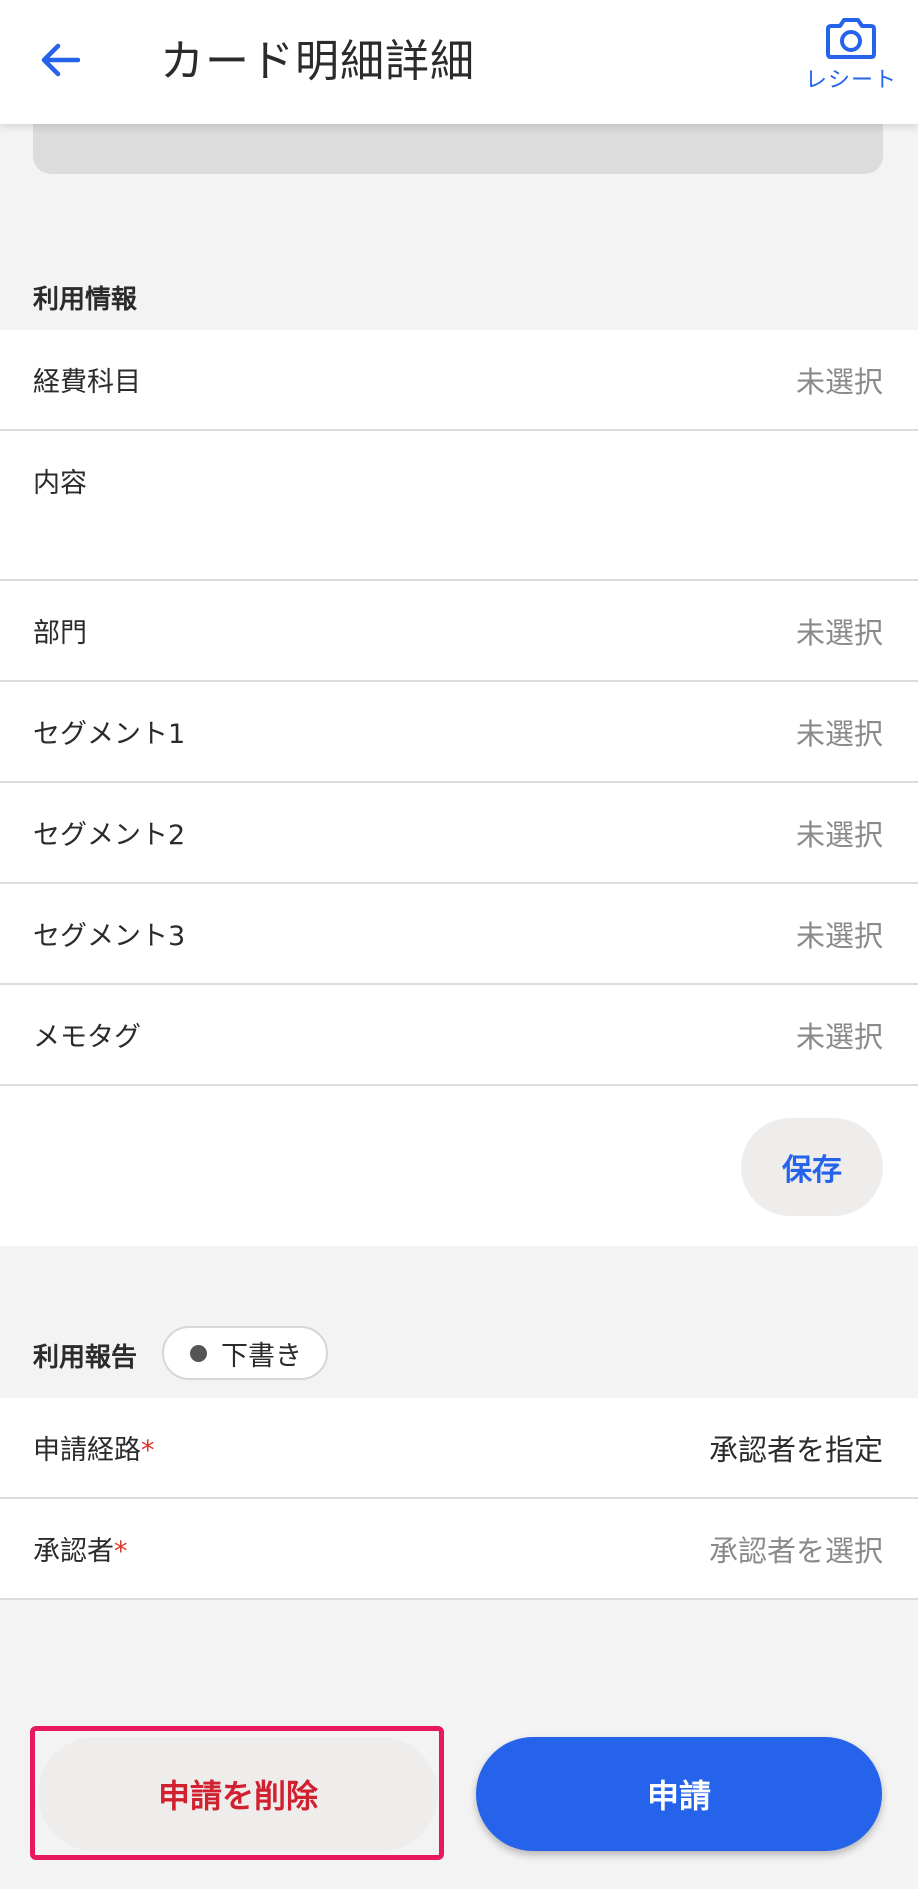 Image resolution: width=918 pixels, height=1889 pixels. Describe the element at coordinates (851, 62) in the screenshot. I see `receipt-button: レシート` at that location.